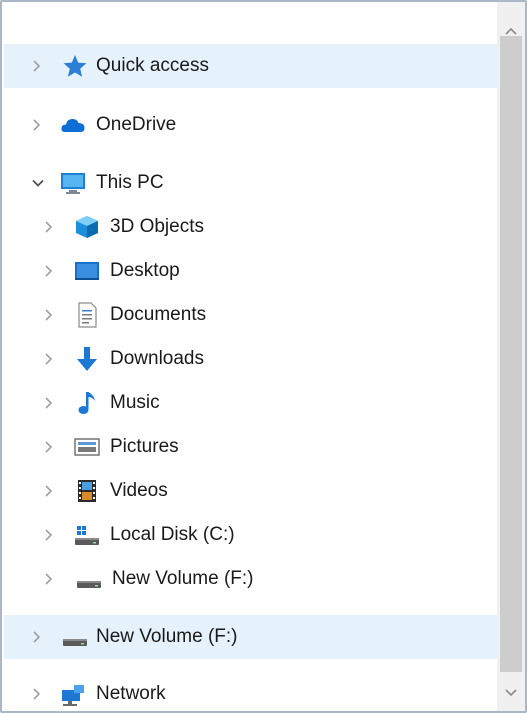 The height and width of the screenshot is (713, 527). Describe the element at coordinates (251, 535) in the screenshot. I see `nav-item-local-disk-c: Local Disk (C:)` at that location.